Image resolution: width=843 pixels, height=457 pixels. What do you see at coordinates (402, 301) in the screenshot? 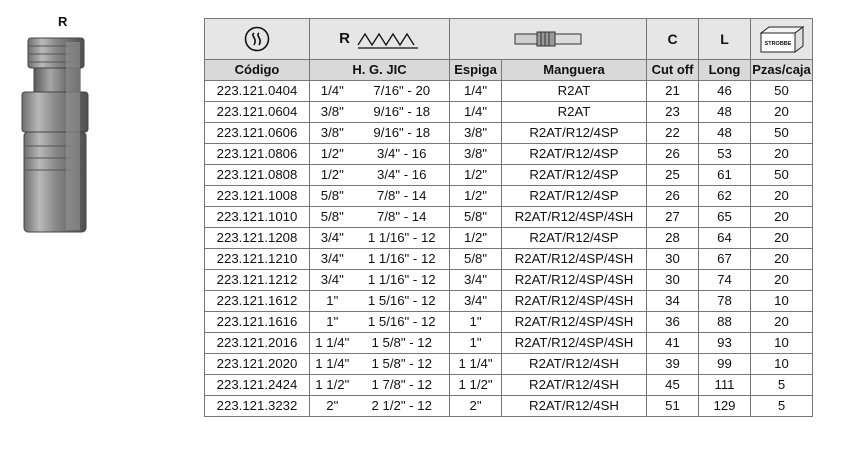
I see `cell-jic: 1 5/16" - 12` at bounding box center [402, 301].